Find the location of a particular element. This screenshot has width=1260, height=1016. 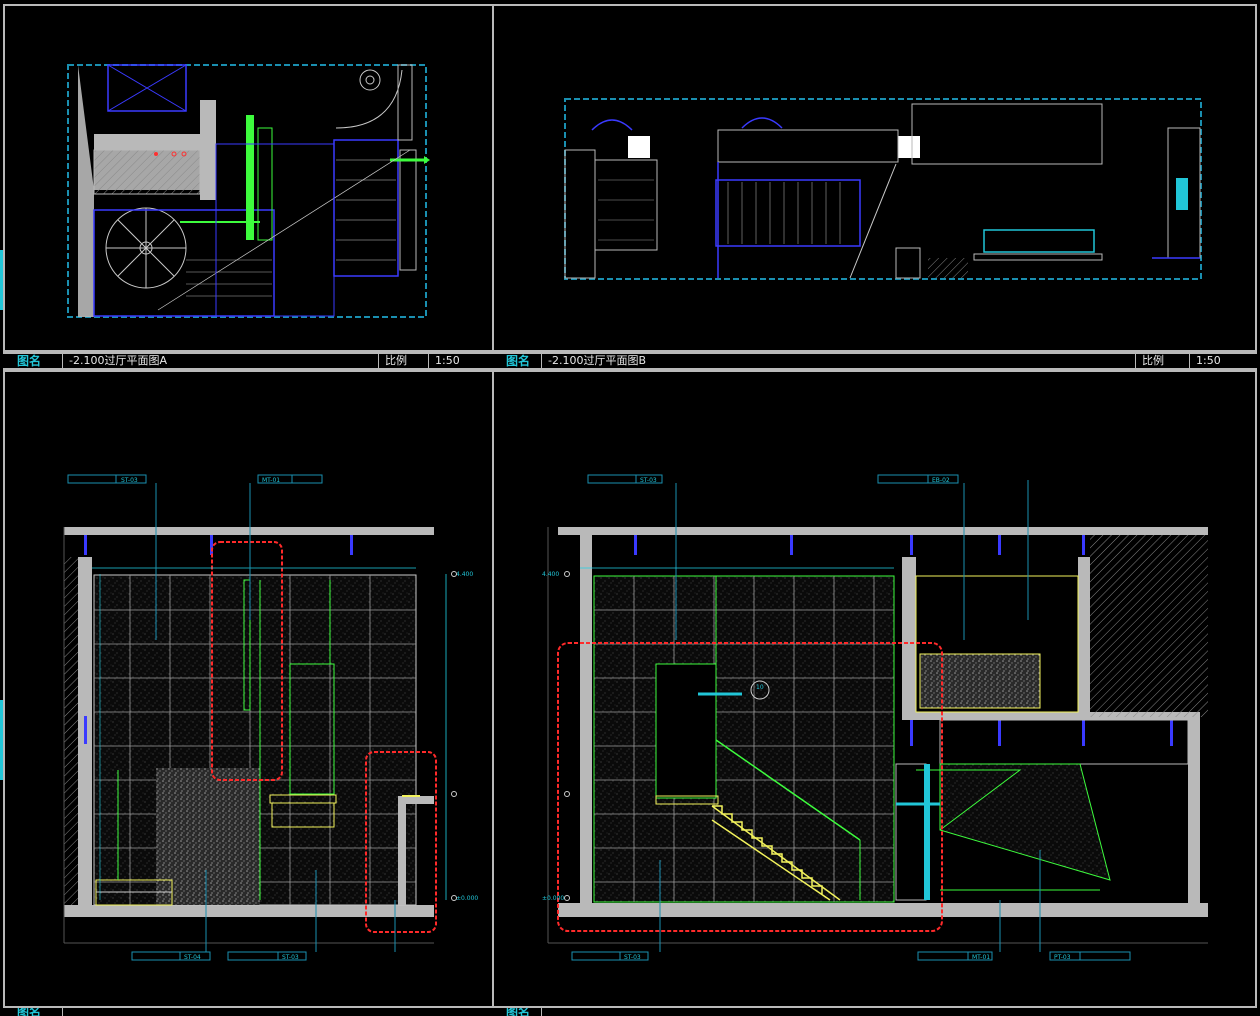

compass-icon is located at coordinates (370, 80).